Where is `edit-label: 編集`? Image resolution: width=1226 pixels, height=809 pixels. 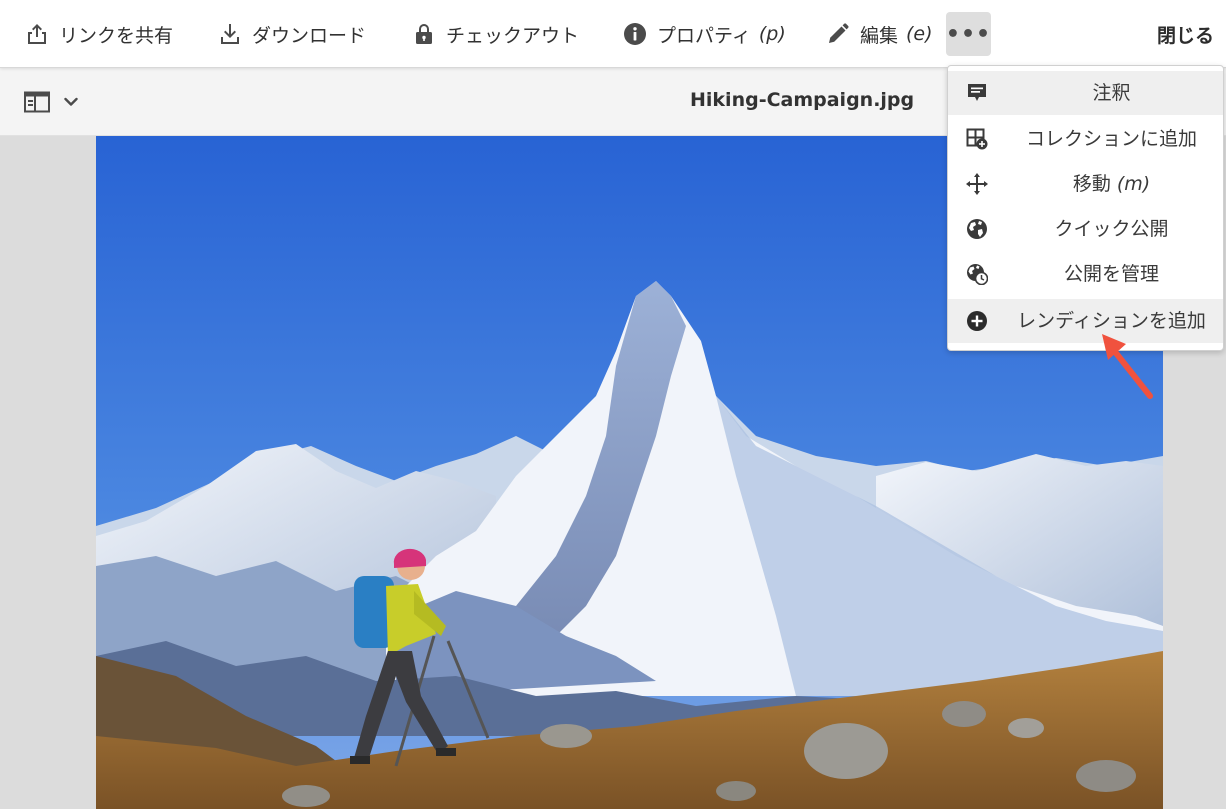
edit-label: 編集 is located at coordinates (879, 35).